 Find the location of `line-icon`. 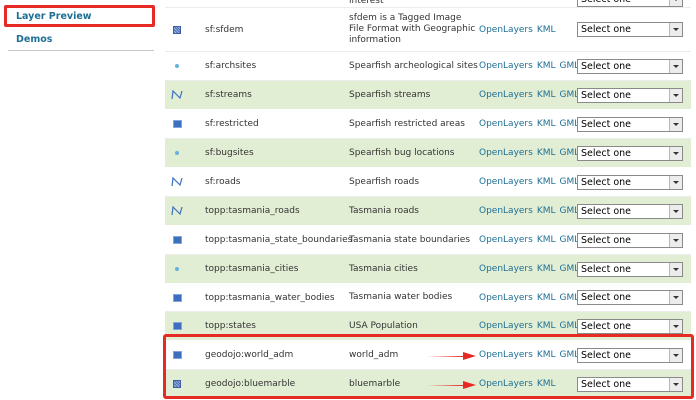

line-icon is located at coordinates (177, 182).